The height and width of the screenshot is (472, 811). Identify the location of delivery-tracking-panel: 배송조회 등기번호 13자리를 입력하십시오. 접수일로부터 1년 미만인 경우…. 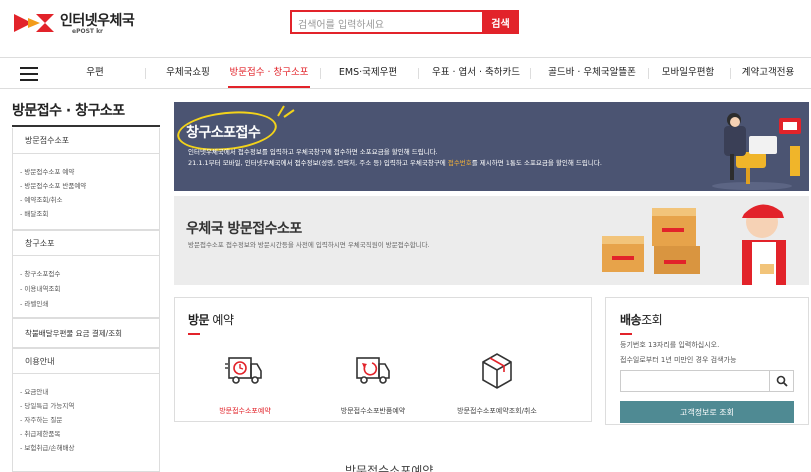
(707, 361).